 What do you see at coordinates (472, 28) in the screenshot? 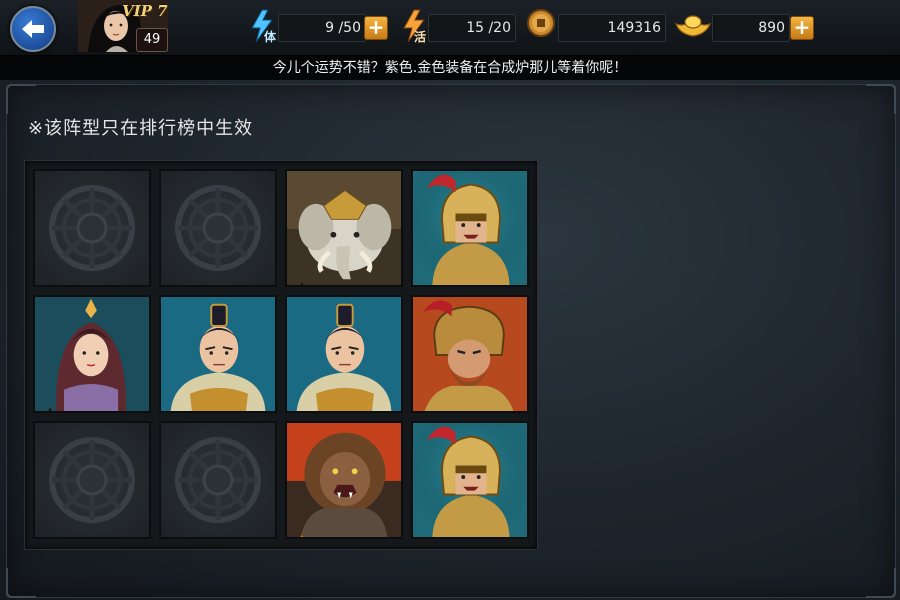
I see `activity-counter: 15 /20` at bounding box center [472, 28].